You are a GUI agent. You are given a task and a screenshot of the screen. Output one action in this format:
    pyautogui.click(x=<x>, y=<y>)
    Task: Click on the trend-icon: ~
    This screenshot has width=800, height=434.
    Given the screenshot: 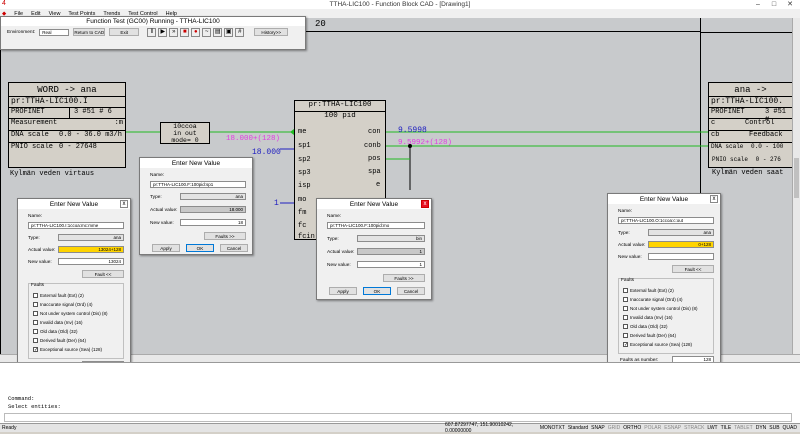 What is the action you would take?
    pyautogui.click(x=207, y=32)
    